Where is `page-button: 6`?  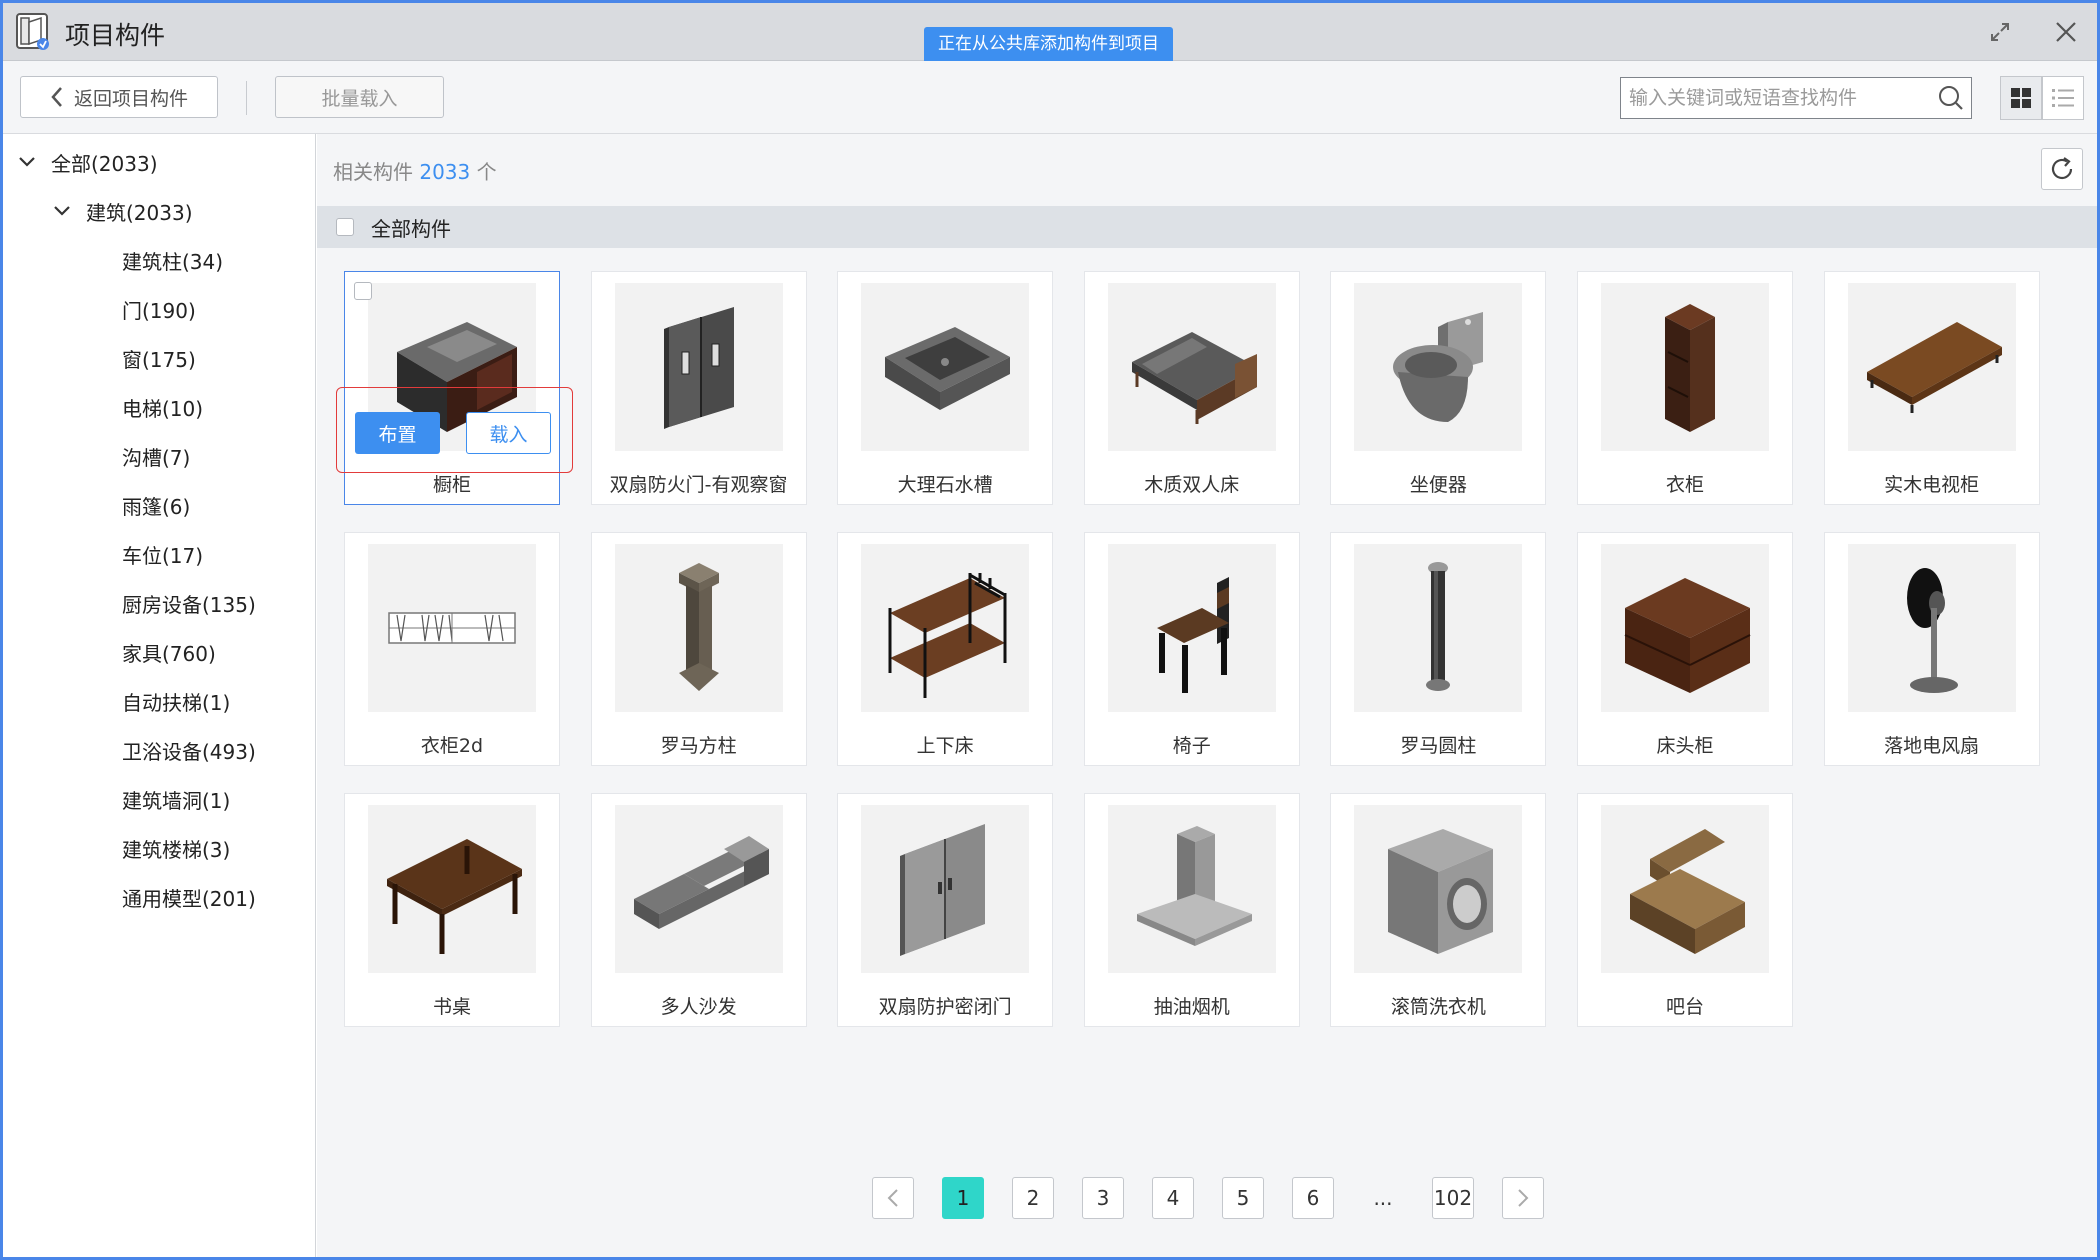
page-button: 6 is located at coordinates (1313, 1198).